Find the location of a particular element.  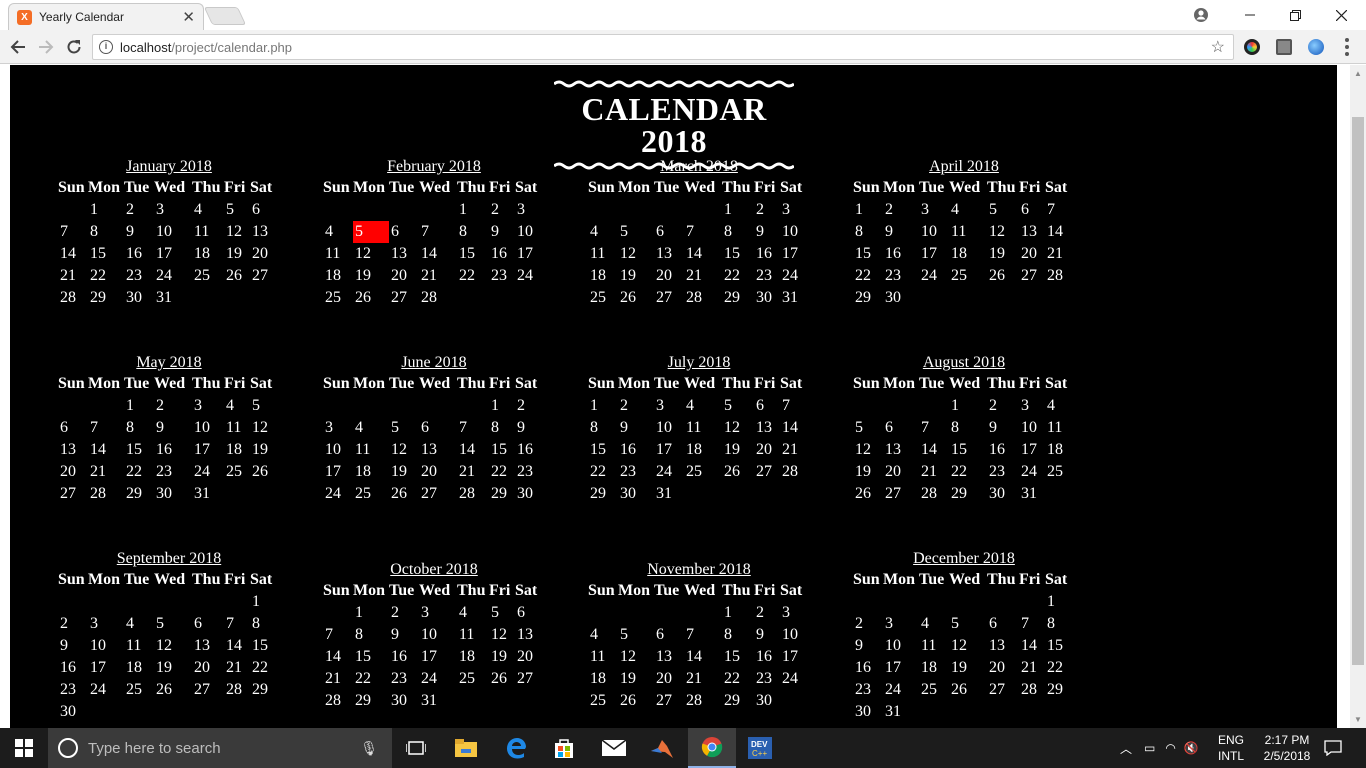

edge-browser-icon is located at coordinates (516, 748).